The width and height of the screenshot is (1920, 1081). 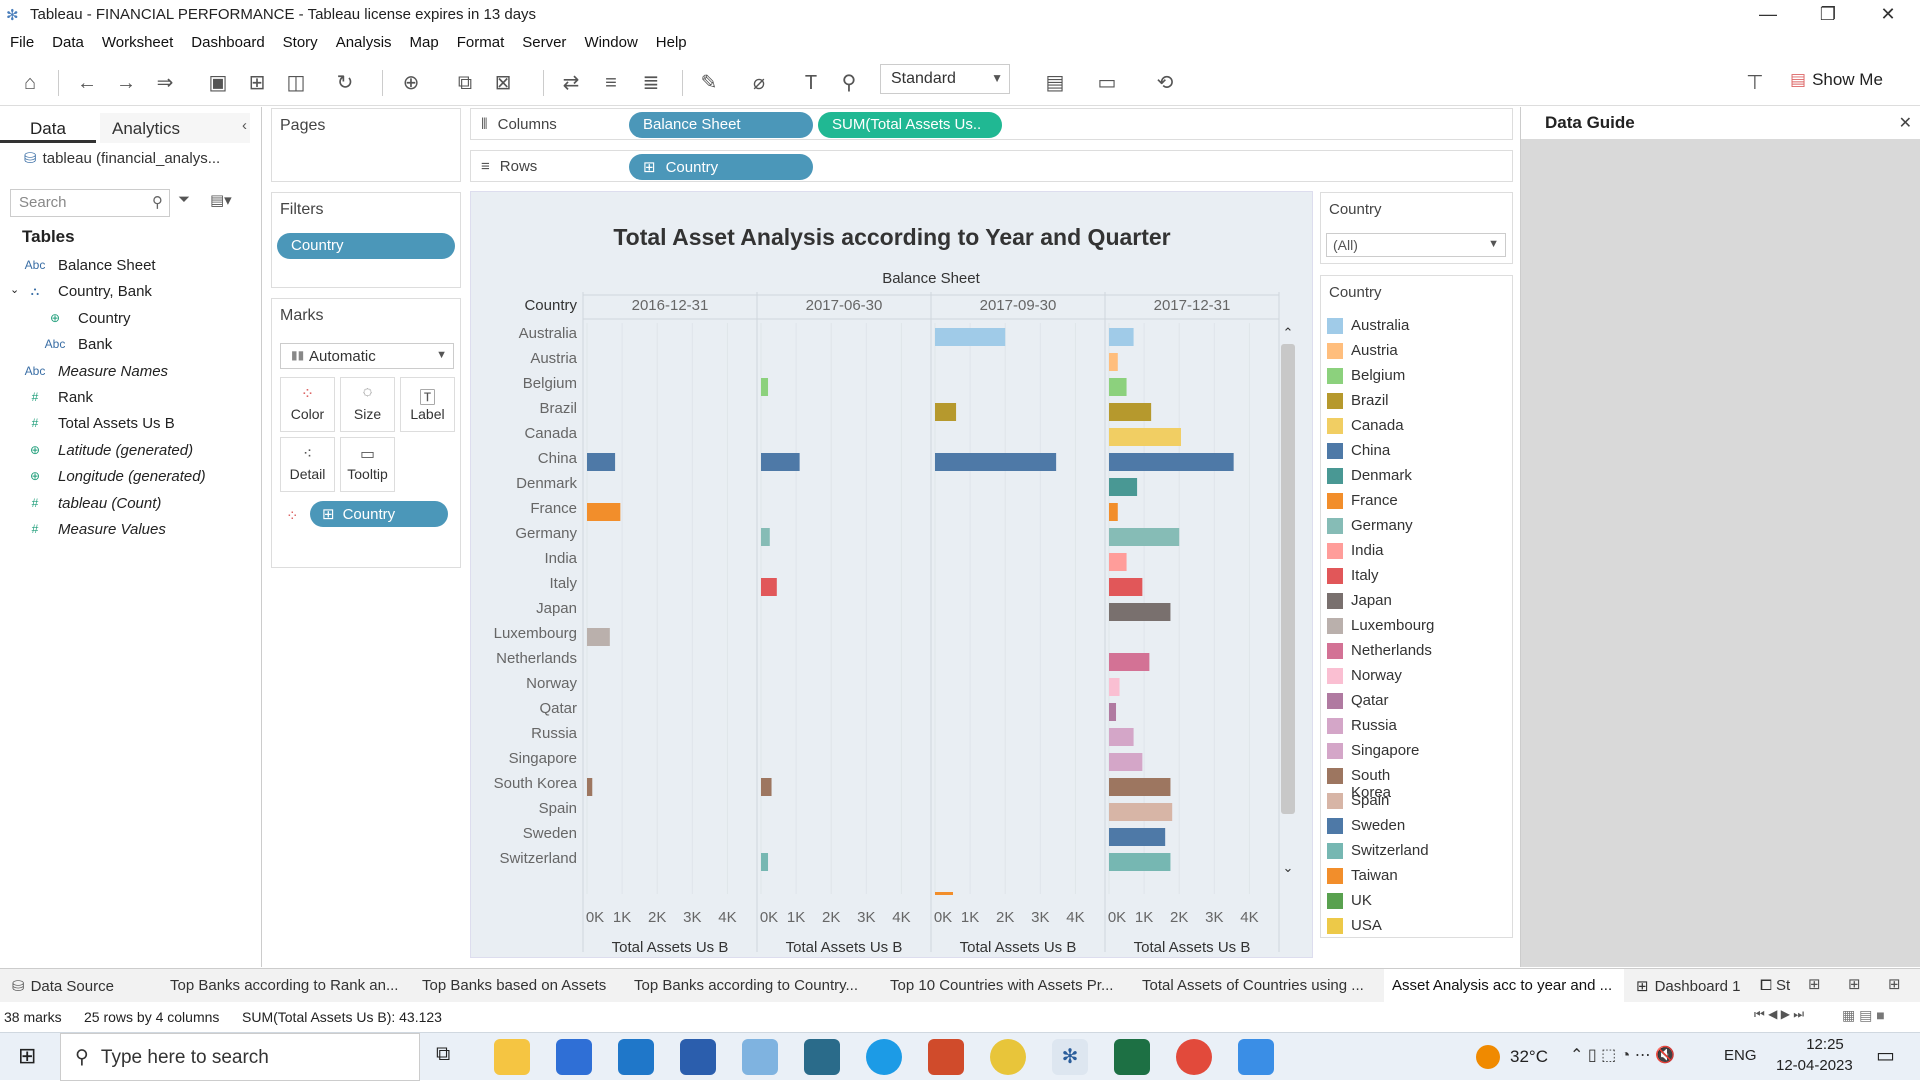 I want to click on language-indicator: ENG, so click(x=1740, y=1055).